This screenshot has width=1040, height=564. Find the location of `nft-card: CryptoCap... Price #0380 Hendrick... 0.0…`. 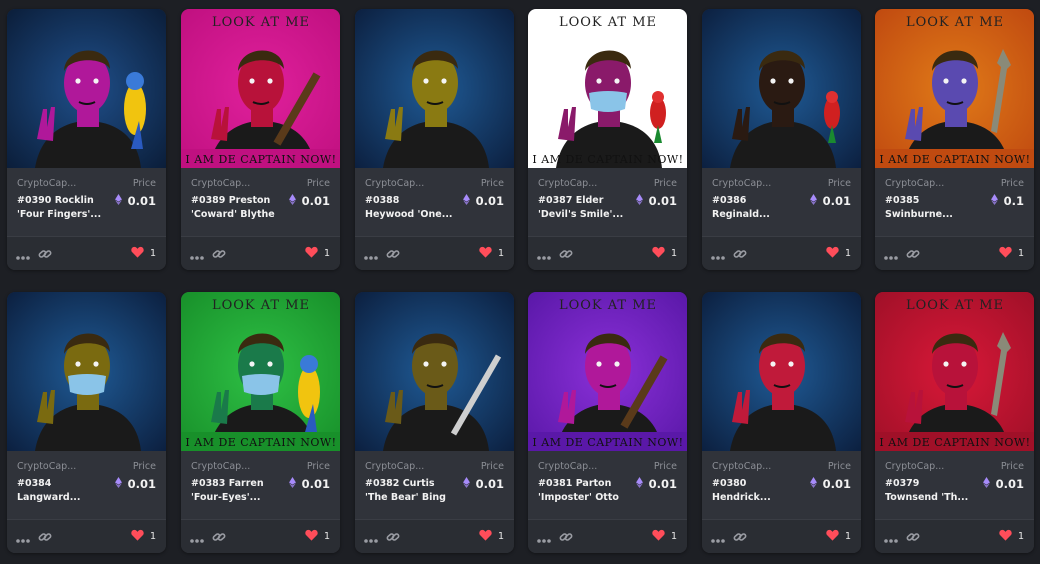

nft-card: CryptoCap... Price #0380 Hendrick... 0.0… is located at coordinates (781, 422).